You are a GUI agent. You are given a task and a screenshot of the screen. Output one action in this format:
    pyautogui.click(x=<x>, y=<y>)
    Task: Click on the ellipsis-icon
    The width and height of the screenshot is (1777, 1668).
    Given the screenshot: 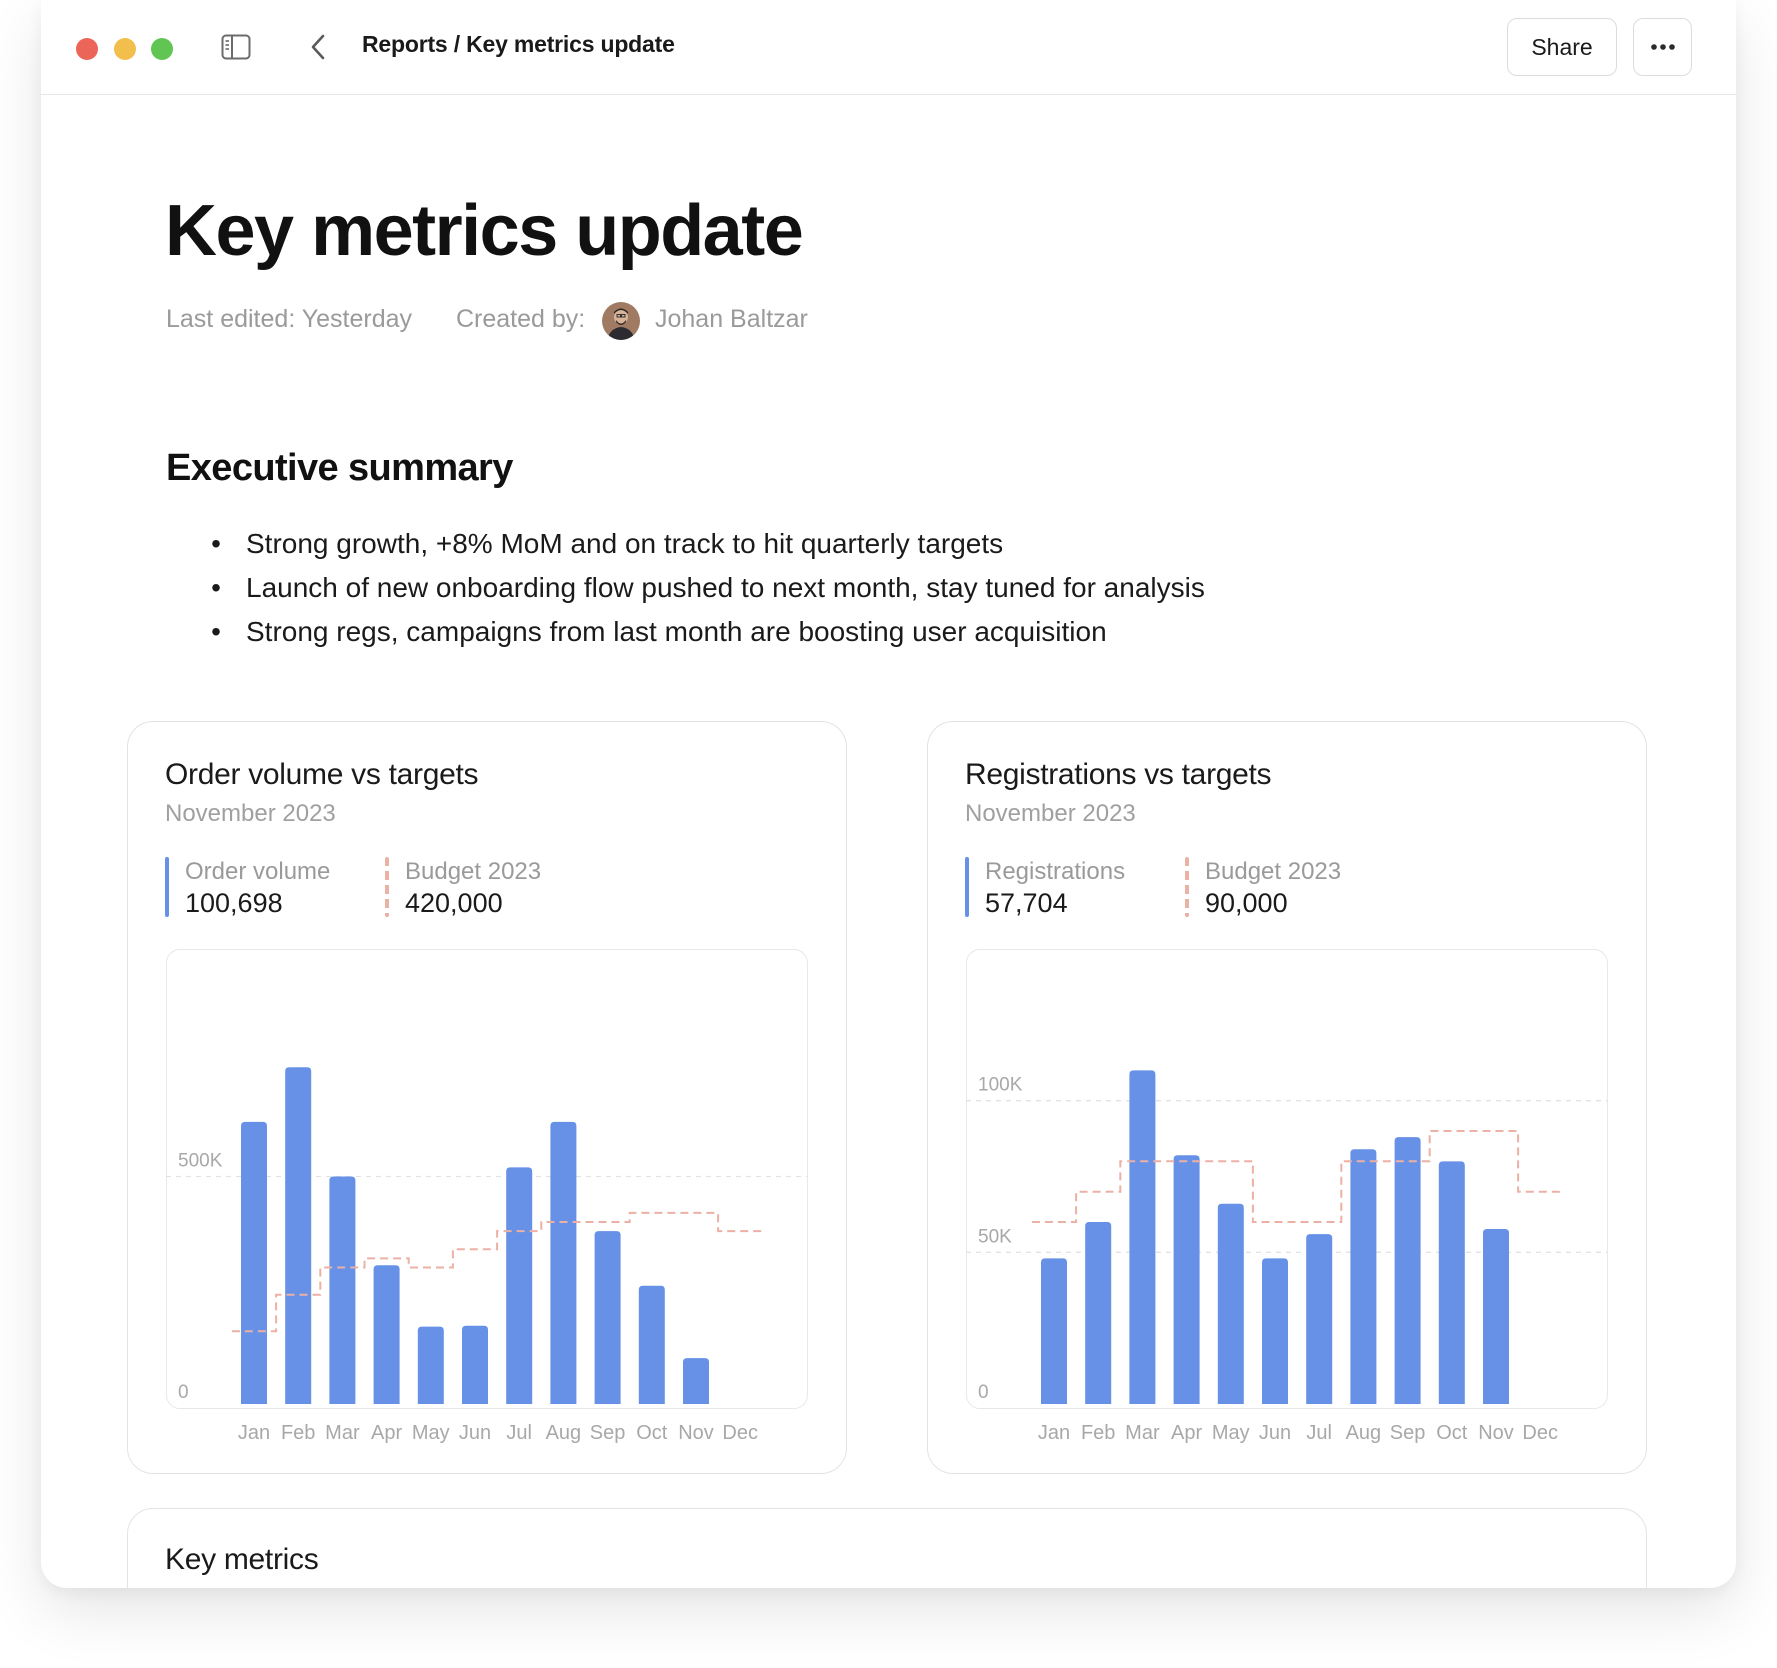 What is the action you would take?
    pyautogui.click(x=1662, y=47)
    